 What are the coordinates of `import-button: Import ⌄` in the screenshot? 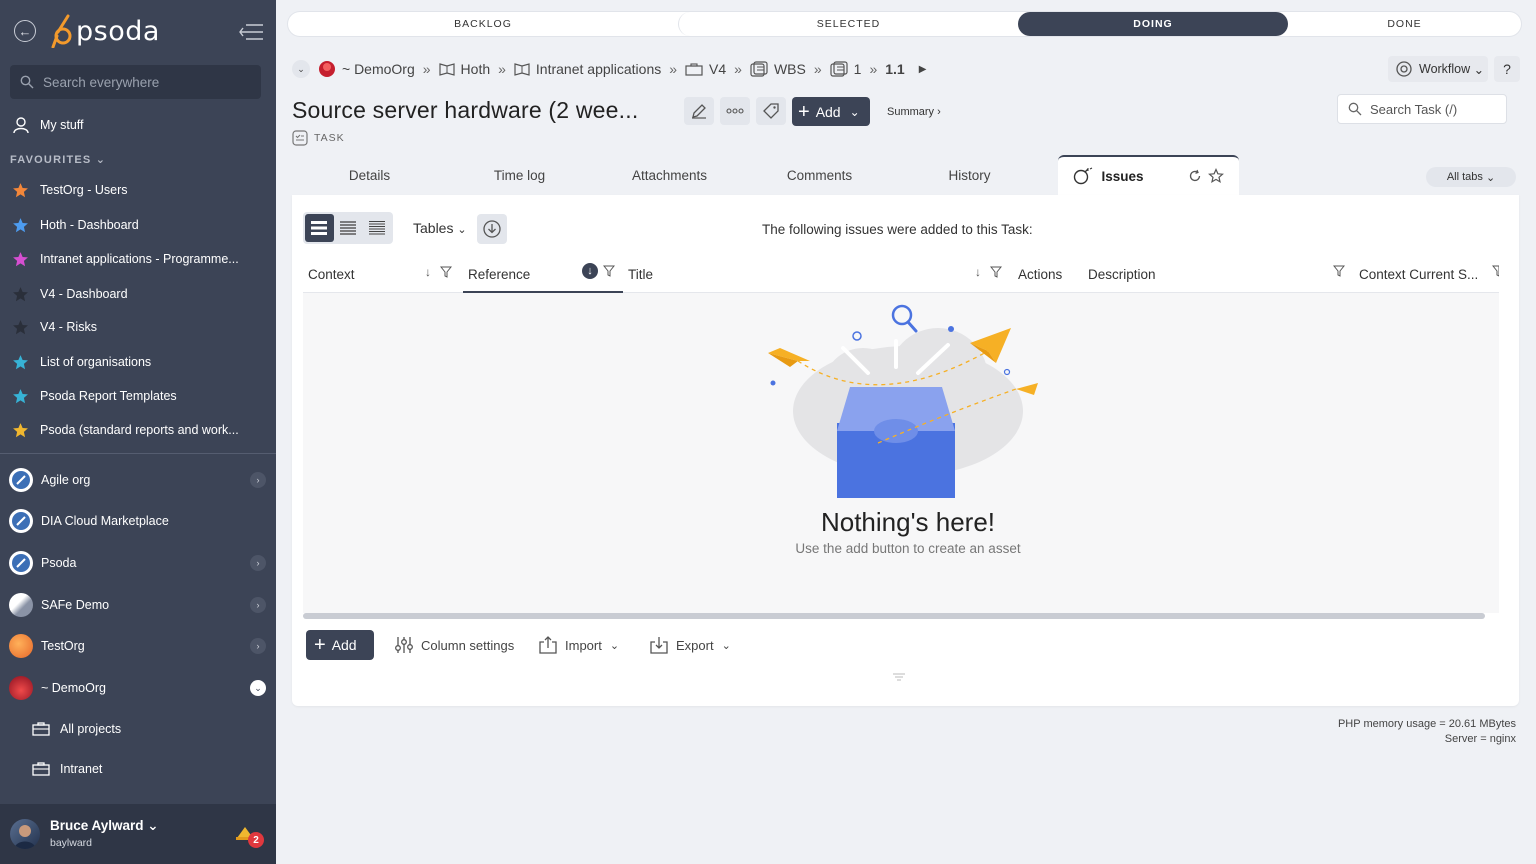 It's located at (578, 645).